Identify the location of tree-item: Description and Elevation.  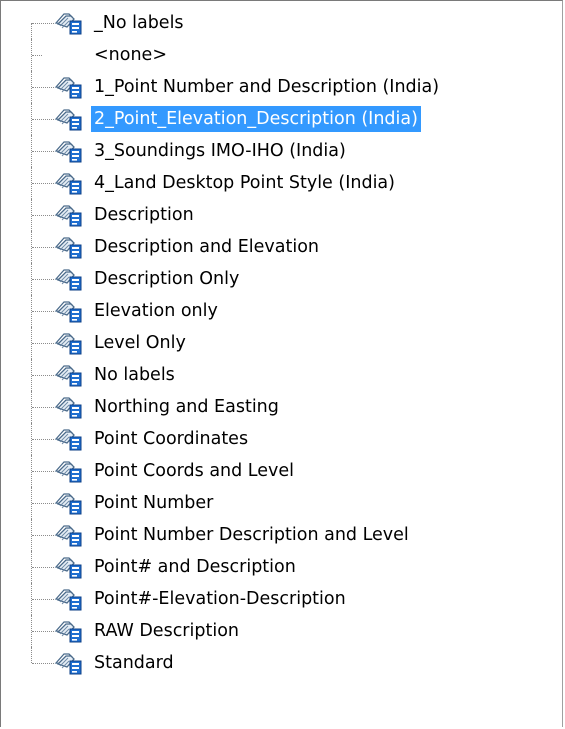
(261, 247).